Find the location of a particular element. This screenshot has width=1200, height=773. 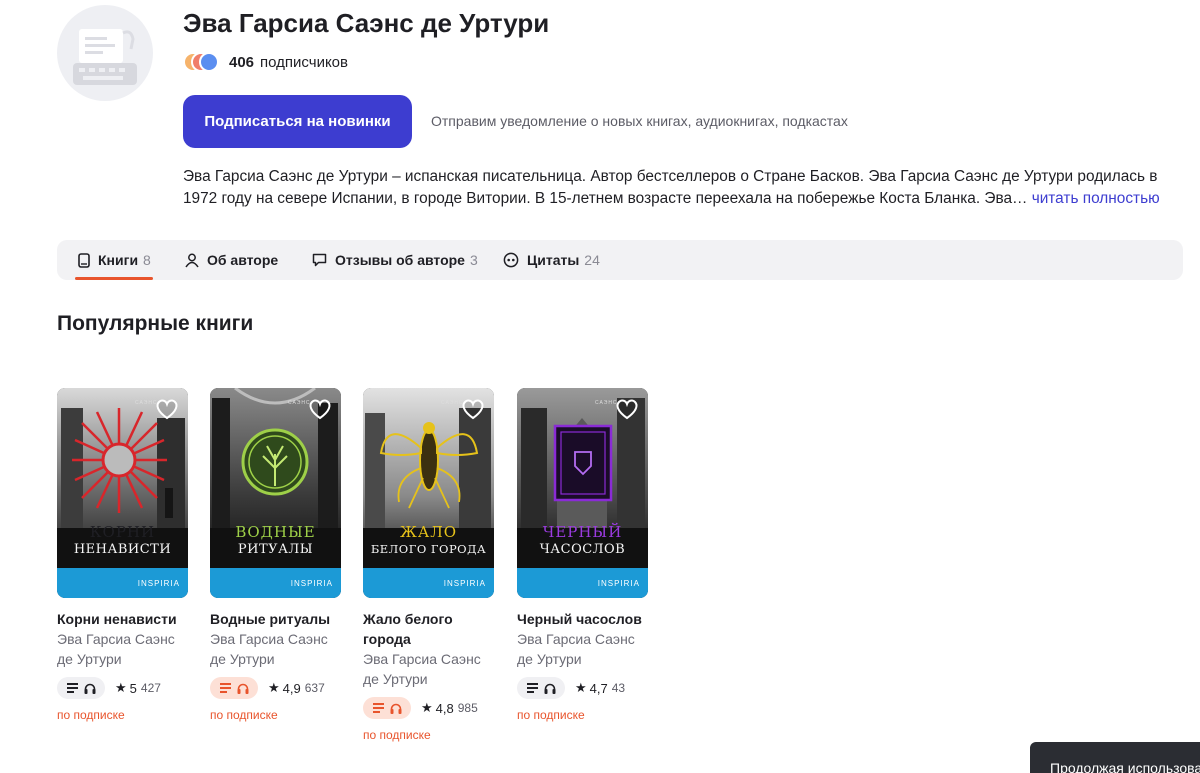

tab-reviews: Отзывы об авторе 3 is located at coordinates (395, 260).